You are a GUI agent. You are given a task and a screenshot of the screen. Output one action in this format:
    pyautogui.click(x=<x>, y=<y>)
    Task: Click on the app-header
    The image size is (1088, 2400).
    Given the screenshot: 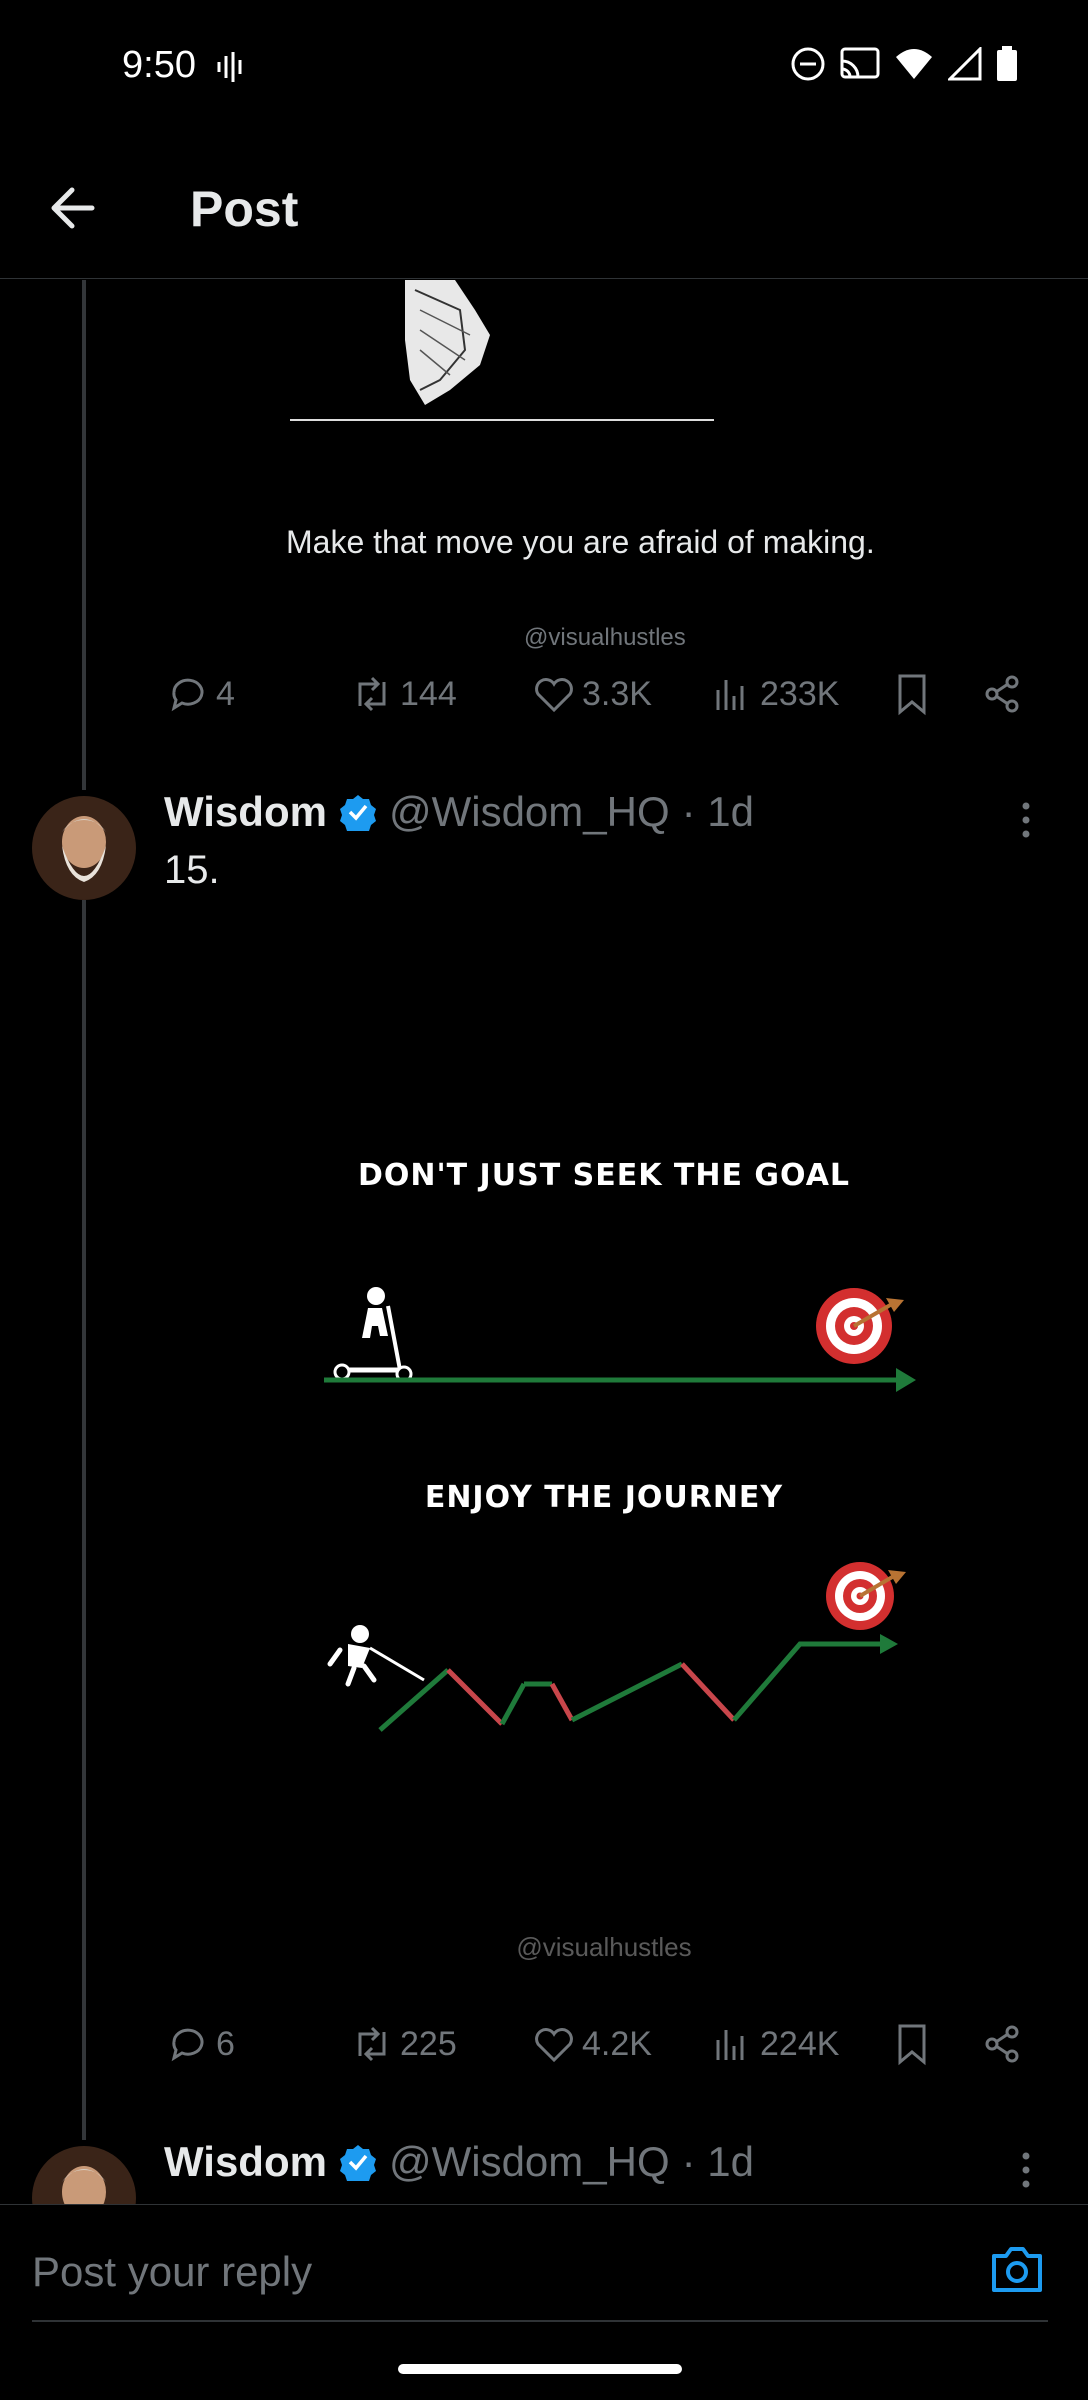 What is the action you would take?
    pyautogui.click(x=544, y=204)
    